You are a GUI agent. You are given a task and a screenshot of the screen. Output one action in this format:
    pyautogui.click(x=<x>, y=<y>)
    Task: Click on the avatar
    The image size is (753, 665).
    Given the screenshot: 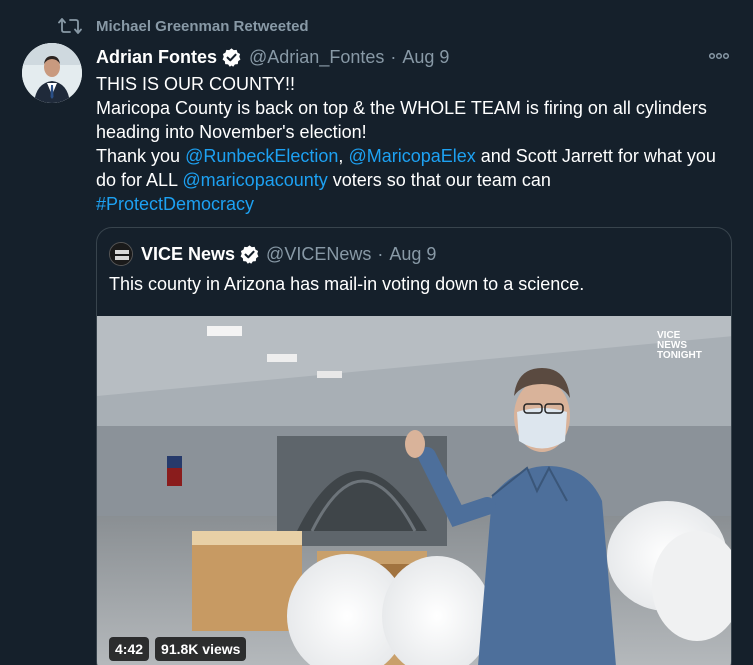 What is the action you would take?
    pyautogui.click(x=52, y=73)
    